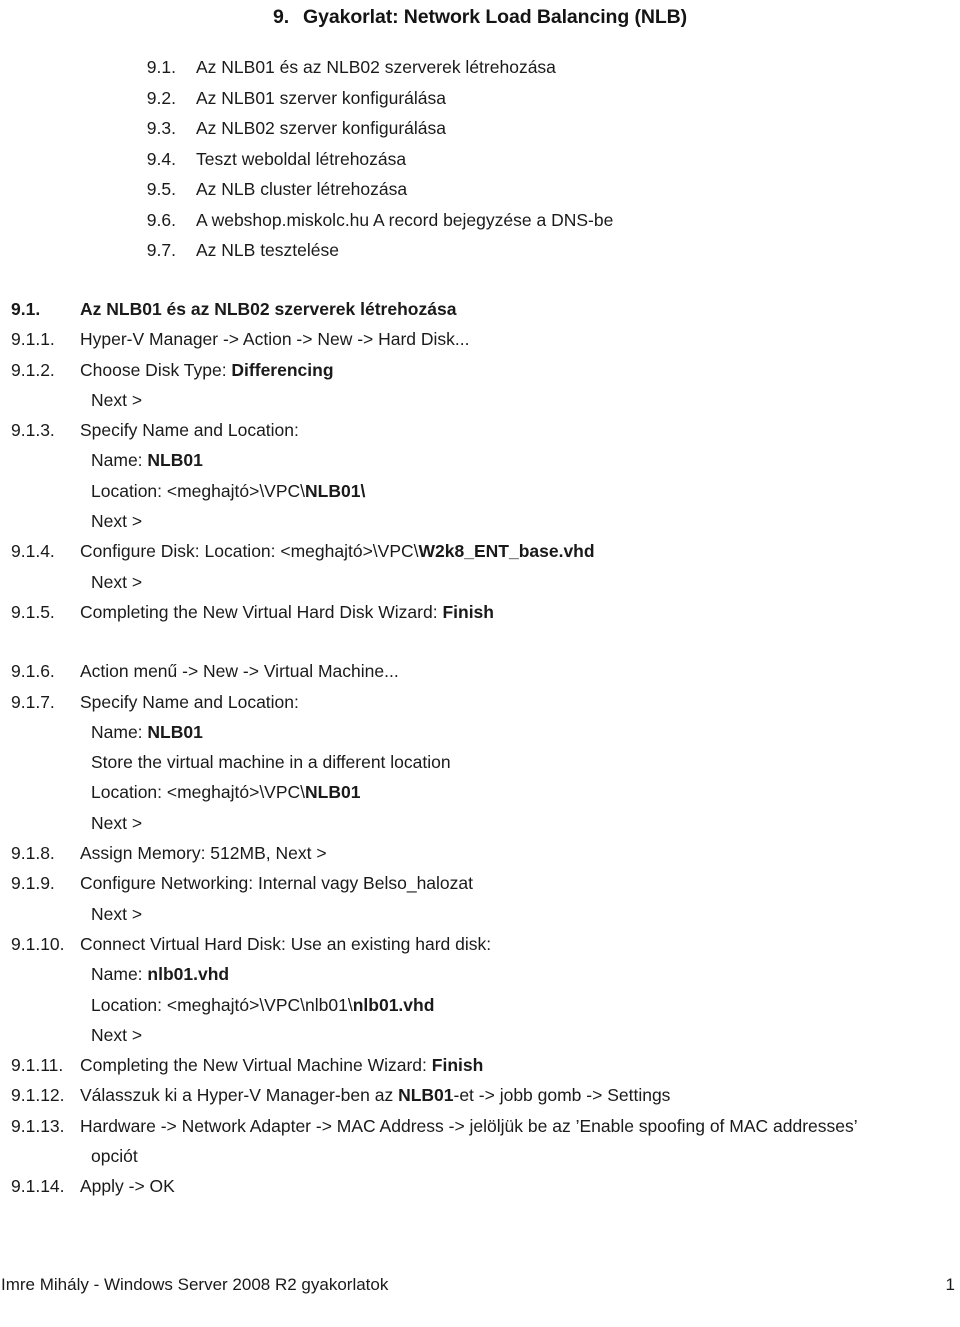 The image size is (960, 1327). I want to click on toc-entry-label: Az NLB cluster létrehozása, so click(302, 189).